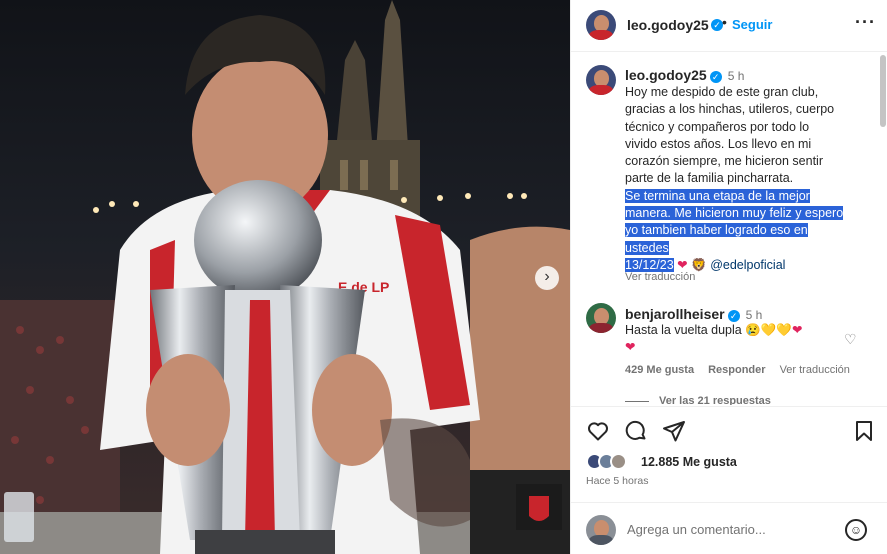  I want to click on view-replies-link: Ver las 21 respuestas, so click(698, 400).